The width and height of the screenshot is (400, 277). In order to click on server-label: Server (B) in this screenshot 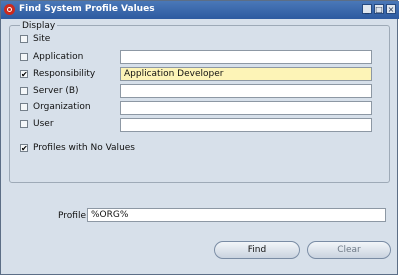, I will do `click(56, 91)`.